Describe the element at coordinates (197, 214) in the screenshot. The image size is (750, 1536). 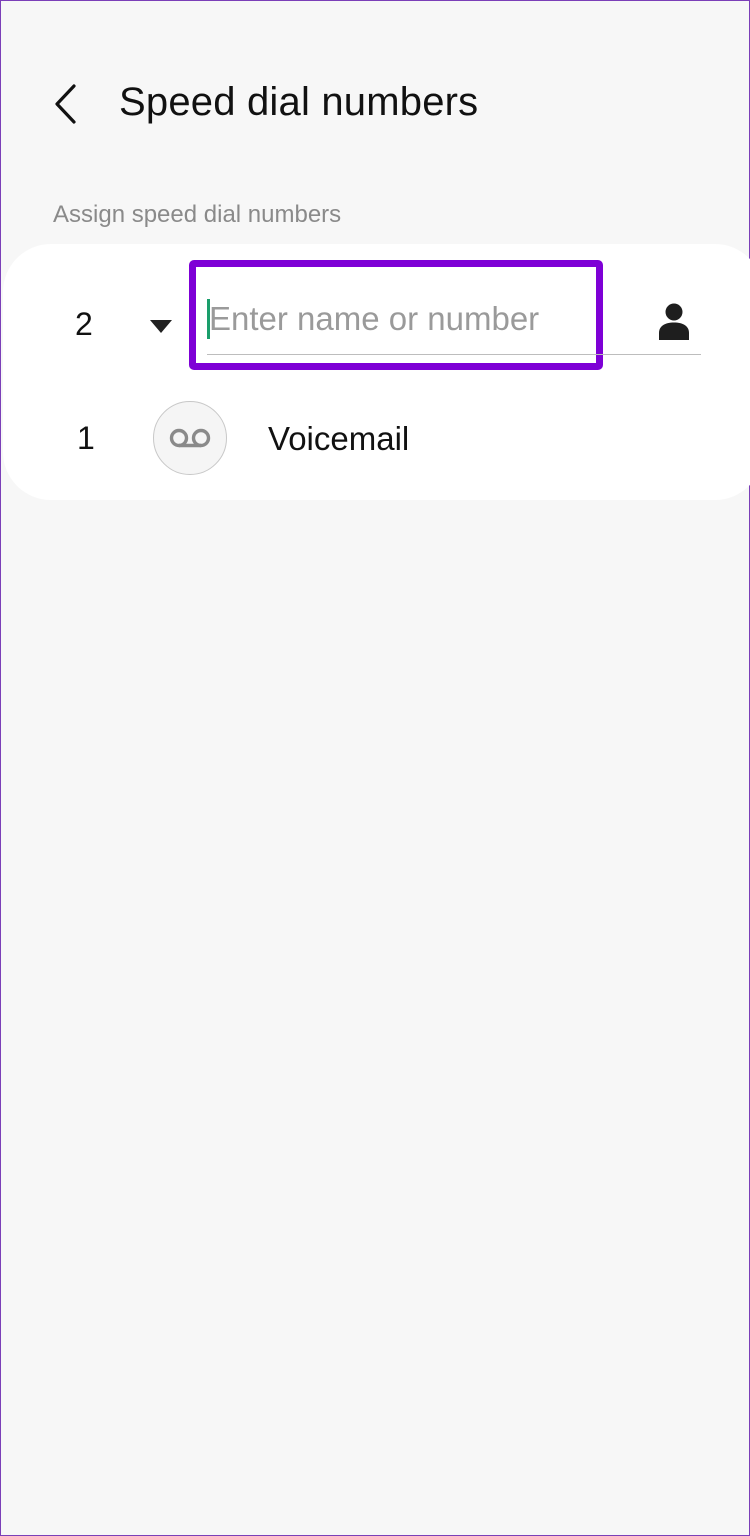
I see `section-label: Assign speed dial numbers` at that location.